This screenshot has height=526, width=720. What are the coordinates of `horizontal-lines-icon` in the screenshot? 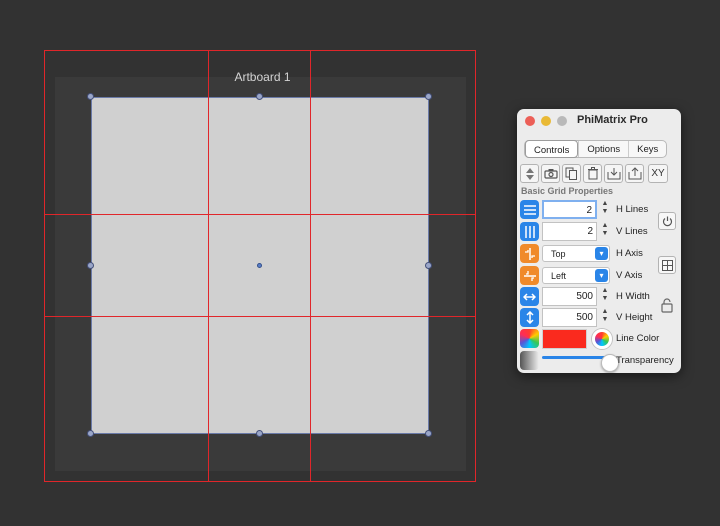 It's located at (529, 209).